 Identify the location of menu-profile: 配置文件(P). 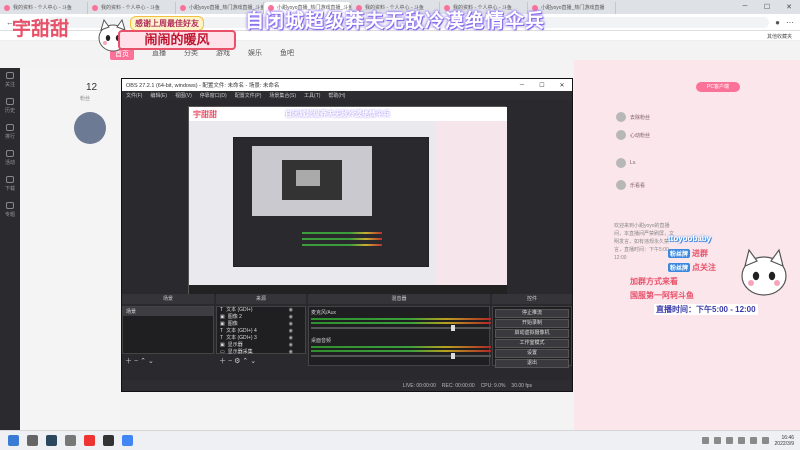
(248, 95).